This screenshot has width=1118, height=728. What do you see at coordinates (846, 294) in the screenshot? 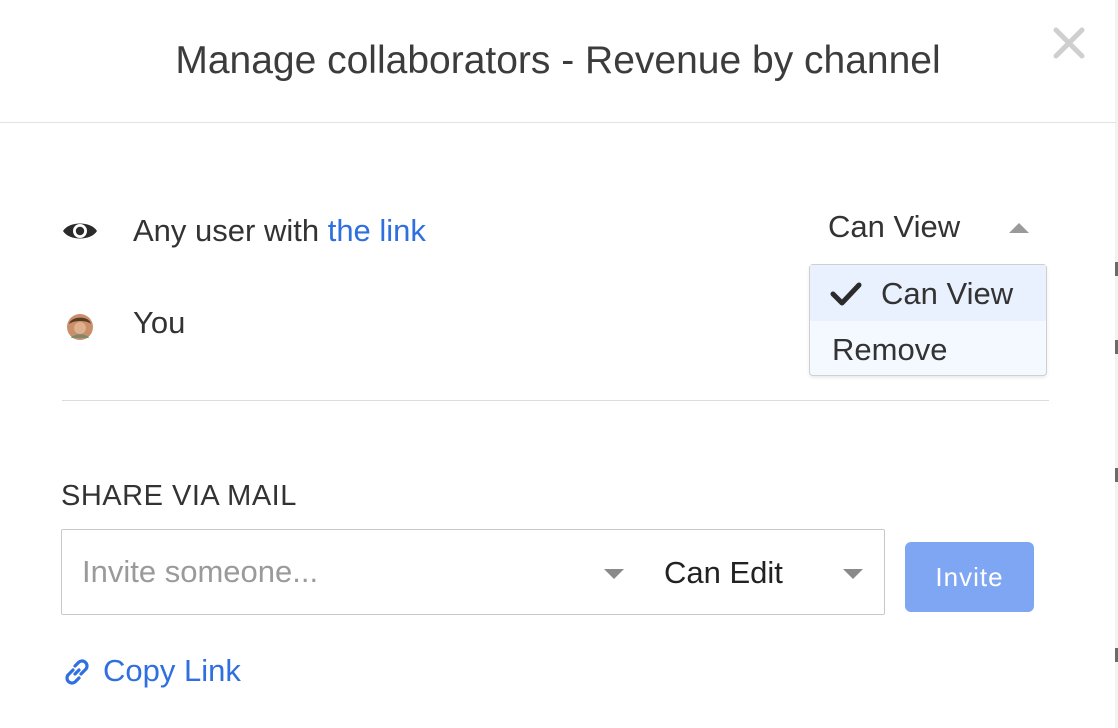
I see `check-icon` at bounding box center [846, 294].